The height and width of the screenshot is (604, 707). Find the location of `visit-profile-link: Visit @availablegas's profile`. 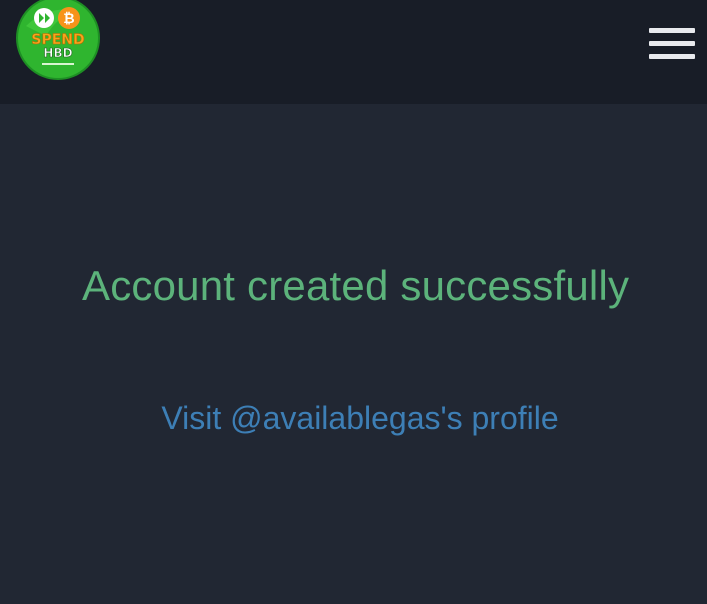

visit-profile-link: Visit @availablegas's profile is located at coordinates (353, 418).